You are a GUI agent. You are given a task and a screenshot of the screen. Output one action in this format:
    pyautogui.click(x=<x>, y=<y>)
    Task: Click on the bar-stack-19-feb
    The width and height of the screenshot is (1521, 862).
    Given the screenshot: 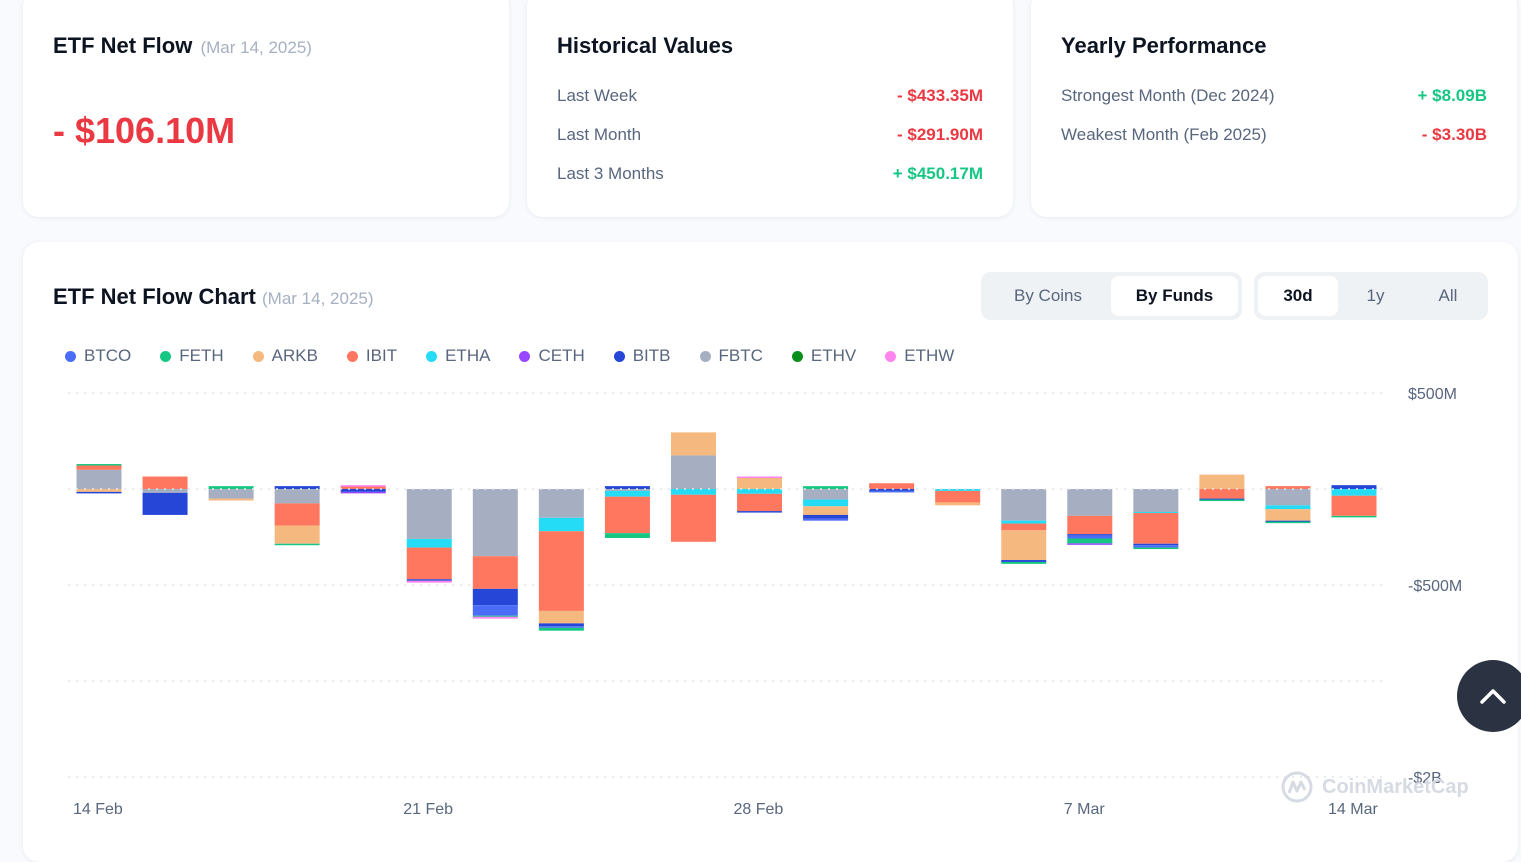 What is the action you would take?
    pyautogui.click(x=231, y=493)
    